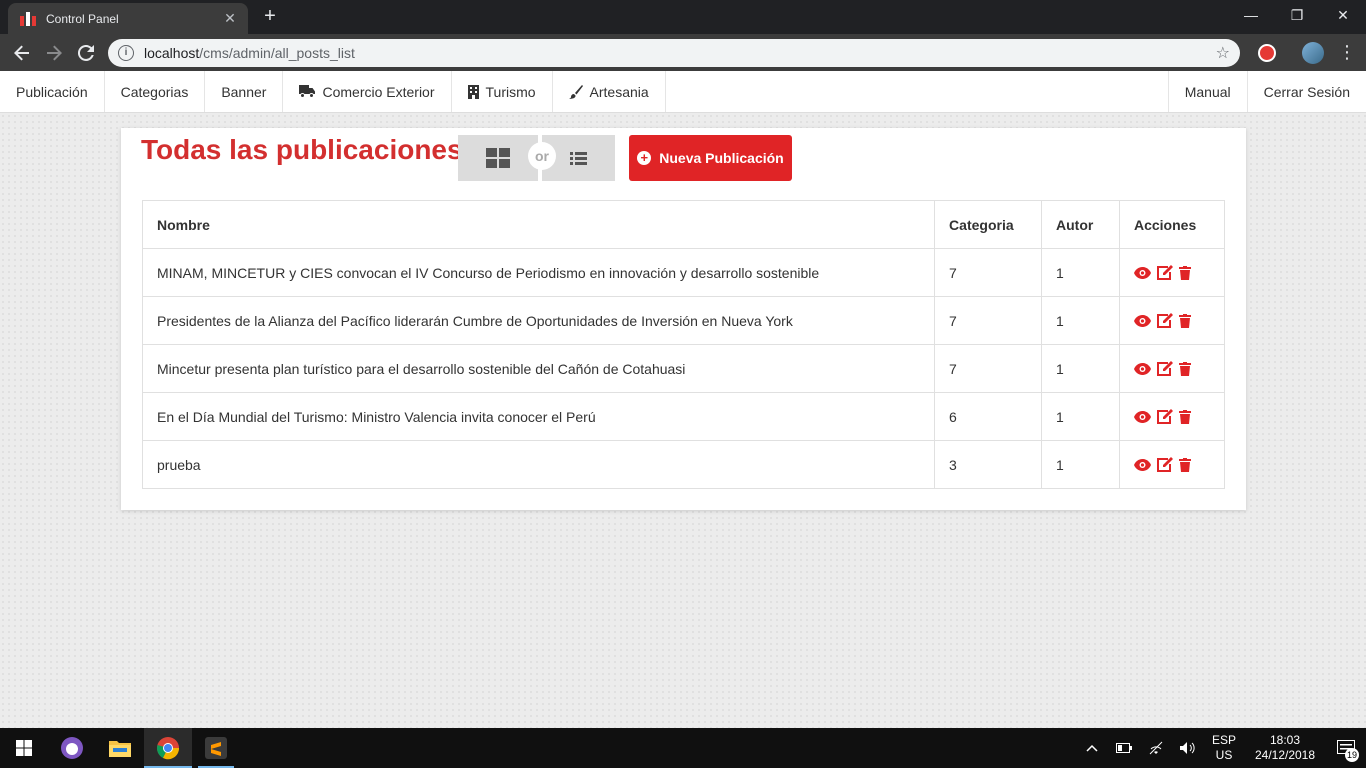 Image resolution: width=1366 pixels, height=768 pixels. I want to click on volume-icon, so click(1188, 748).